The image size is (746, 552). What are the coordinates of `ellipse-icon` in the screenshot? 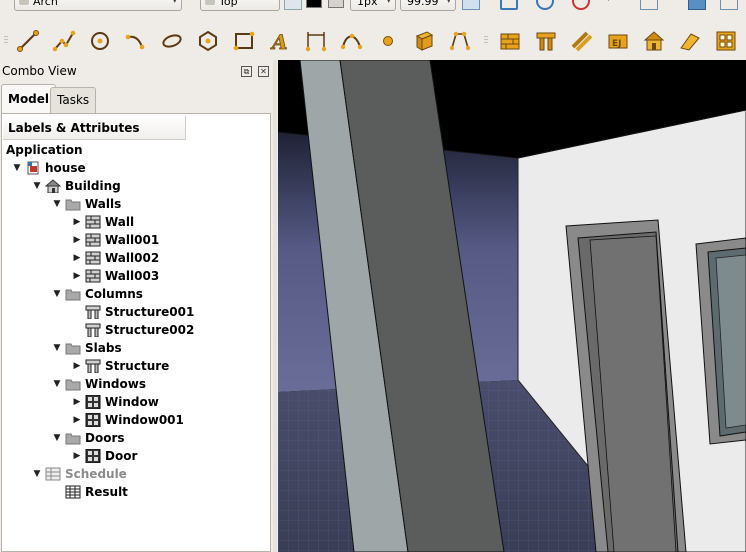 It's located at (172, 41).